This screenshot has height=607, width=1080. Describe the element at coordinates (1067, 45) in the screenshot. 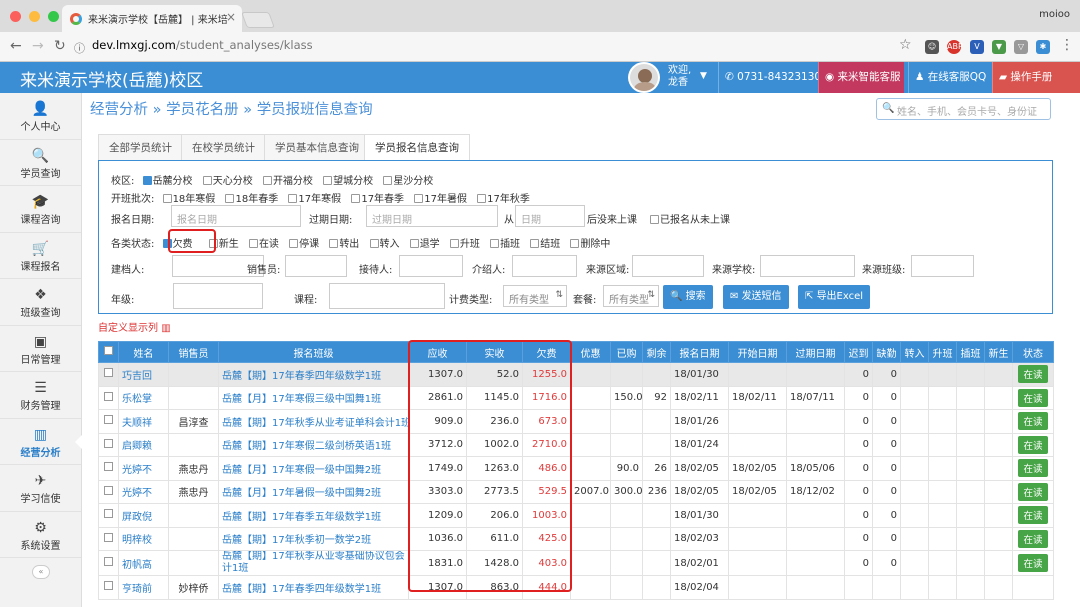

I see `browser-menu-icon: ⋮` at that location.